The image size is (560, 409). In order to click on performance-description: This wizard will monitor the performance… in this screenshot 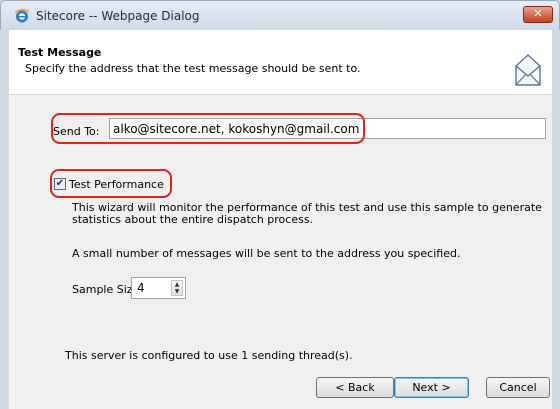, I will do `click(307, 213)`.